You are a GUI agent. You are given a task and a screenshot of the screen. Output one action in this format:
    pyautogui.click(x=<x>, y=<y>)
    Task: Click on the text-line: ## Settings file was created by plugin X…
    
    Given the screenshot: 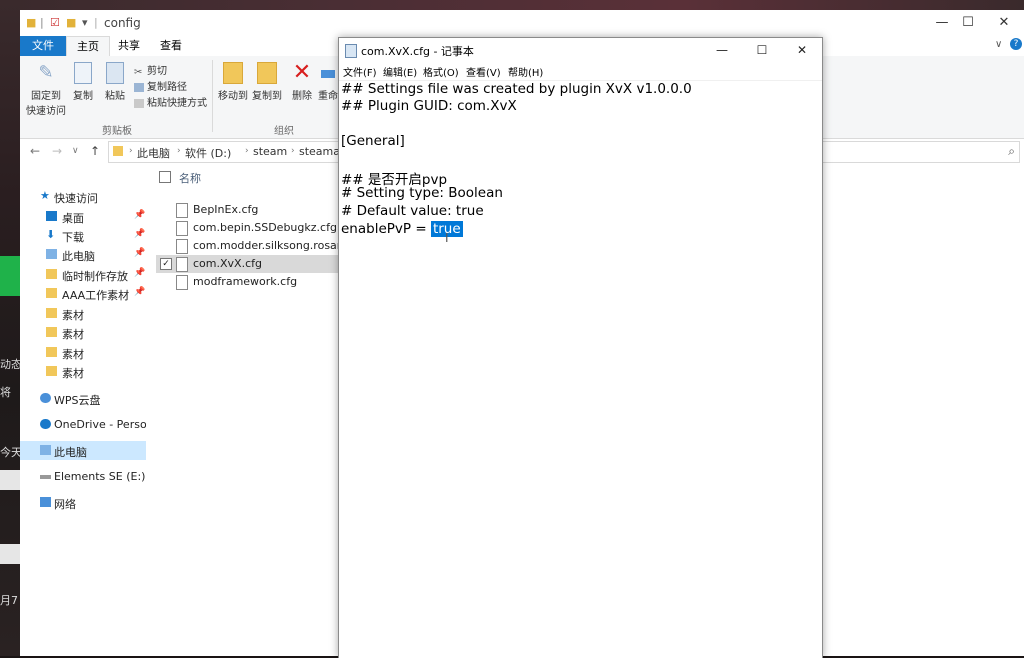 What is the action you would take?
    pyautogui.click(x=516, y=89)
    